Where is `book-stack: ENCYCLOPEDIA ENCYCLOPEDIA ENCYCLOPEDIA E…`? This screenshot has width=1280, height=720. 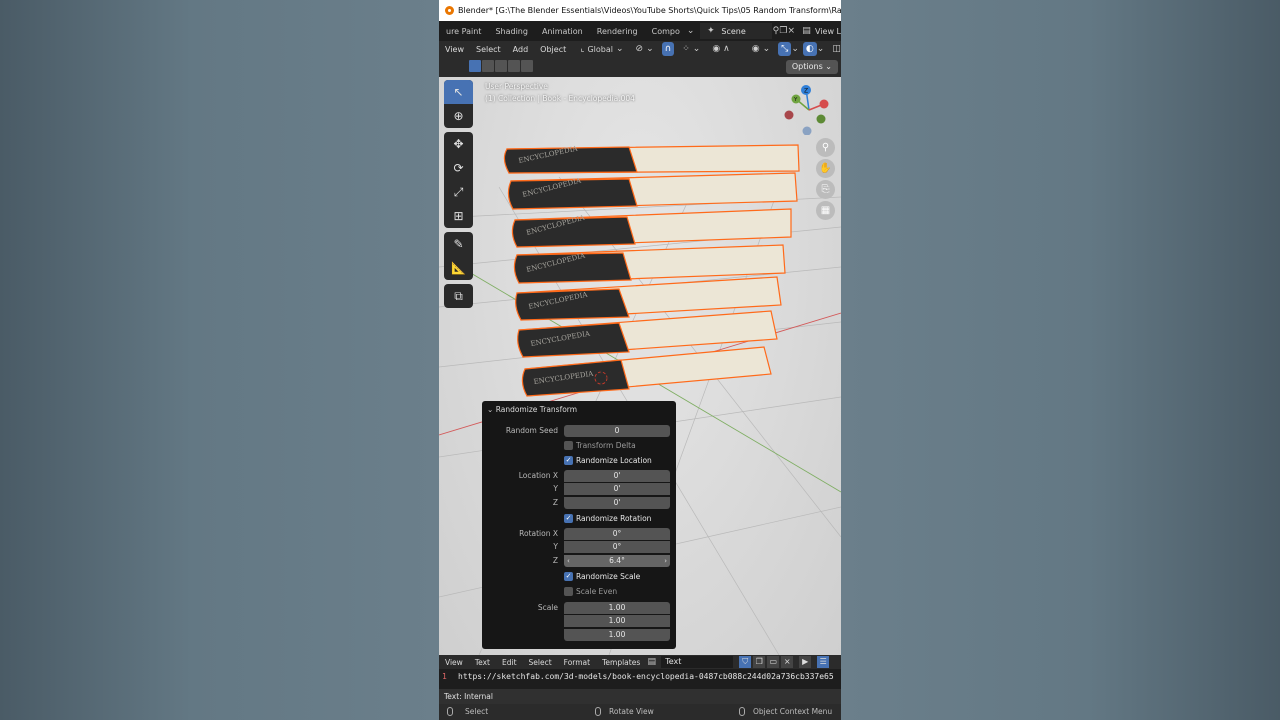 book-stack: ENCYCLOPEDIA ENCYCLOPEDIA ENCYCLOPEDIA E… is located at coordinates (651, 270).